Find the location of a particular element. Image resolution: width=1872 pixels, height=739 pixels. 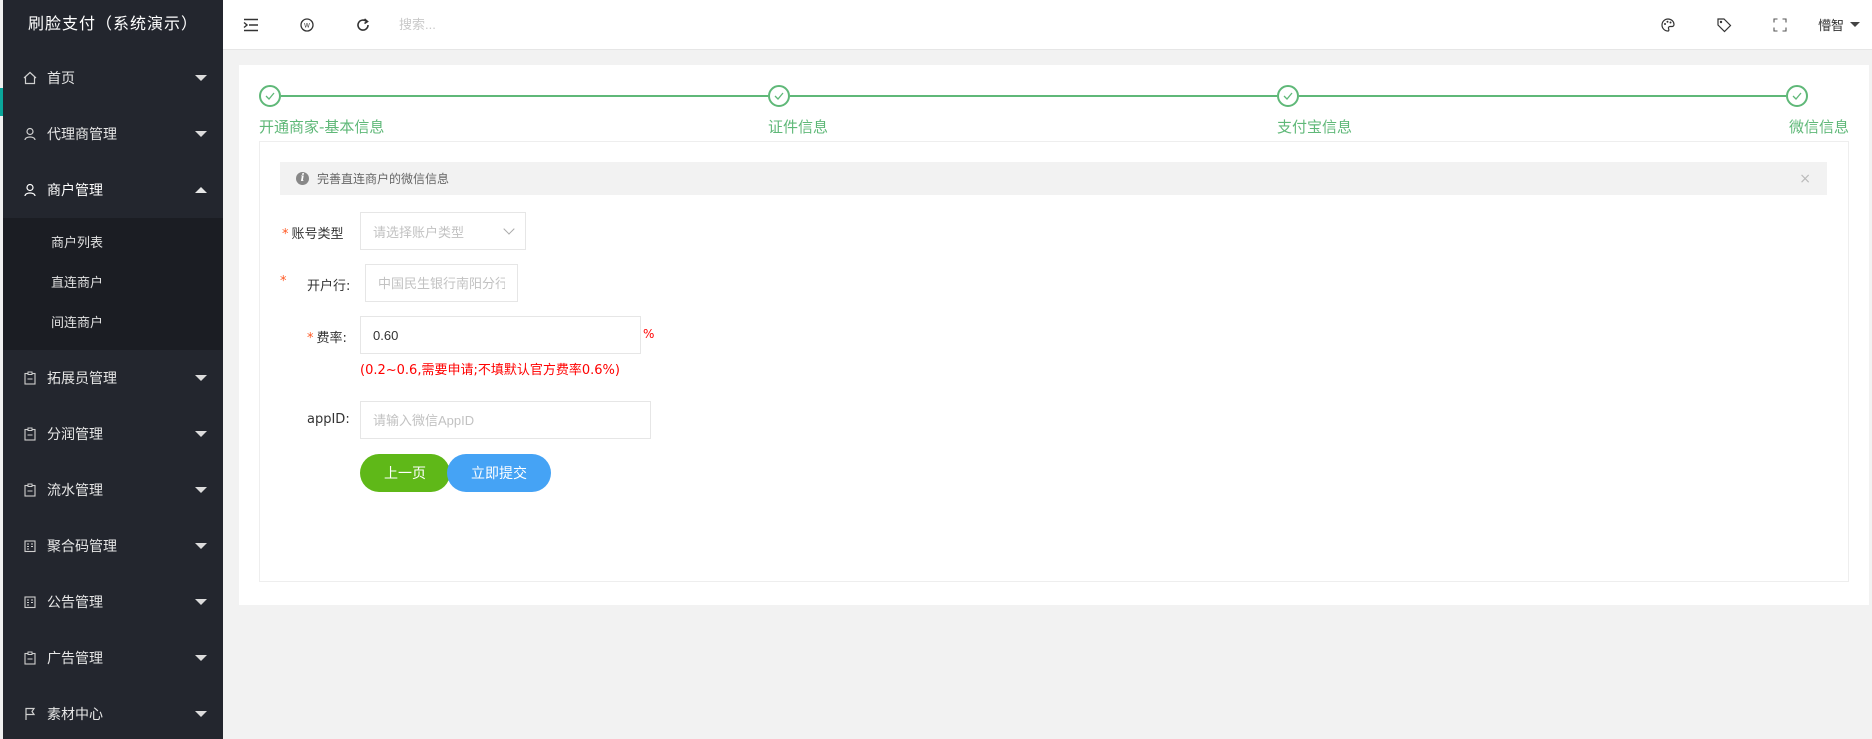

sidebar-item-announcements: 公告管理 is located at coordinates (113, 602).